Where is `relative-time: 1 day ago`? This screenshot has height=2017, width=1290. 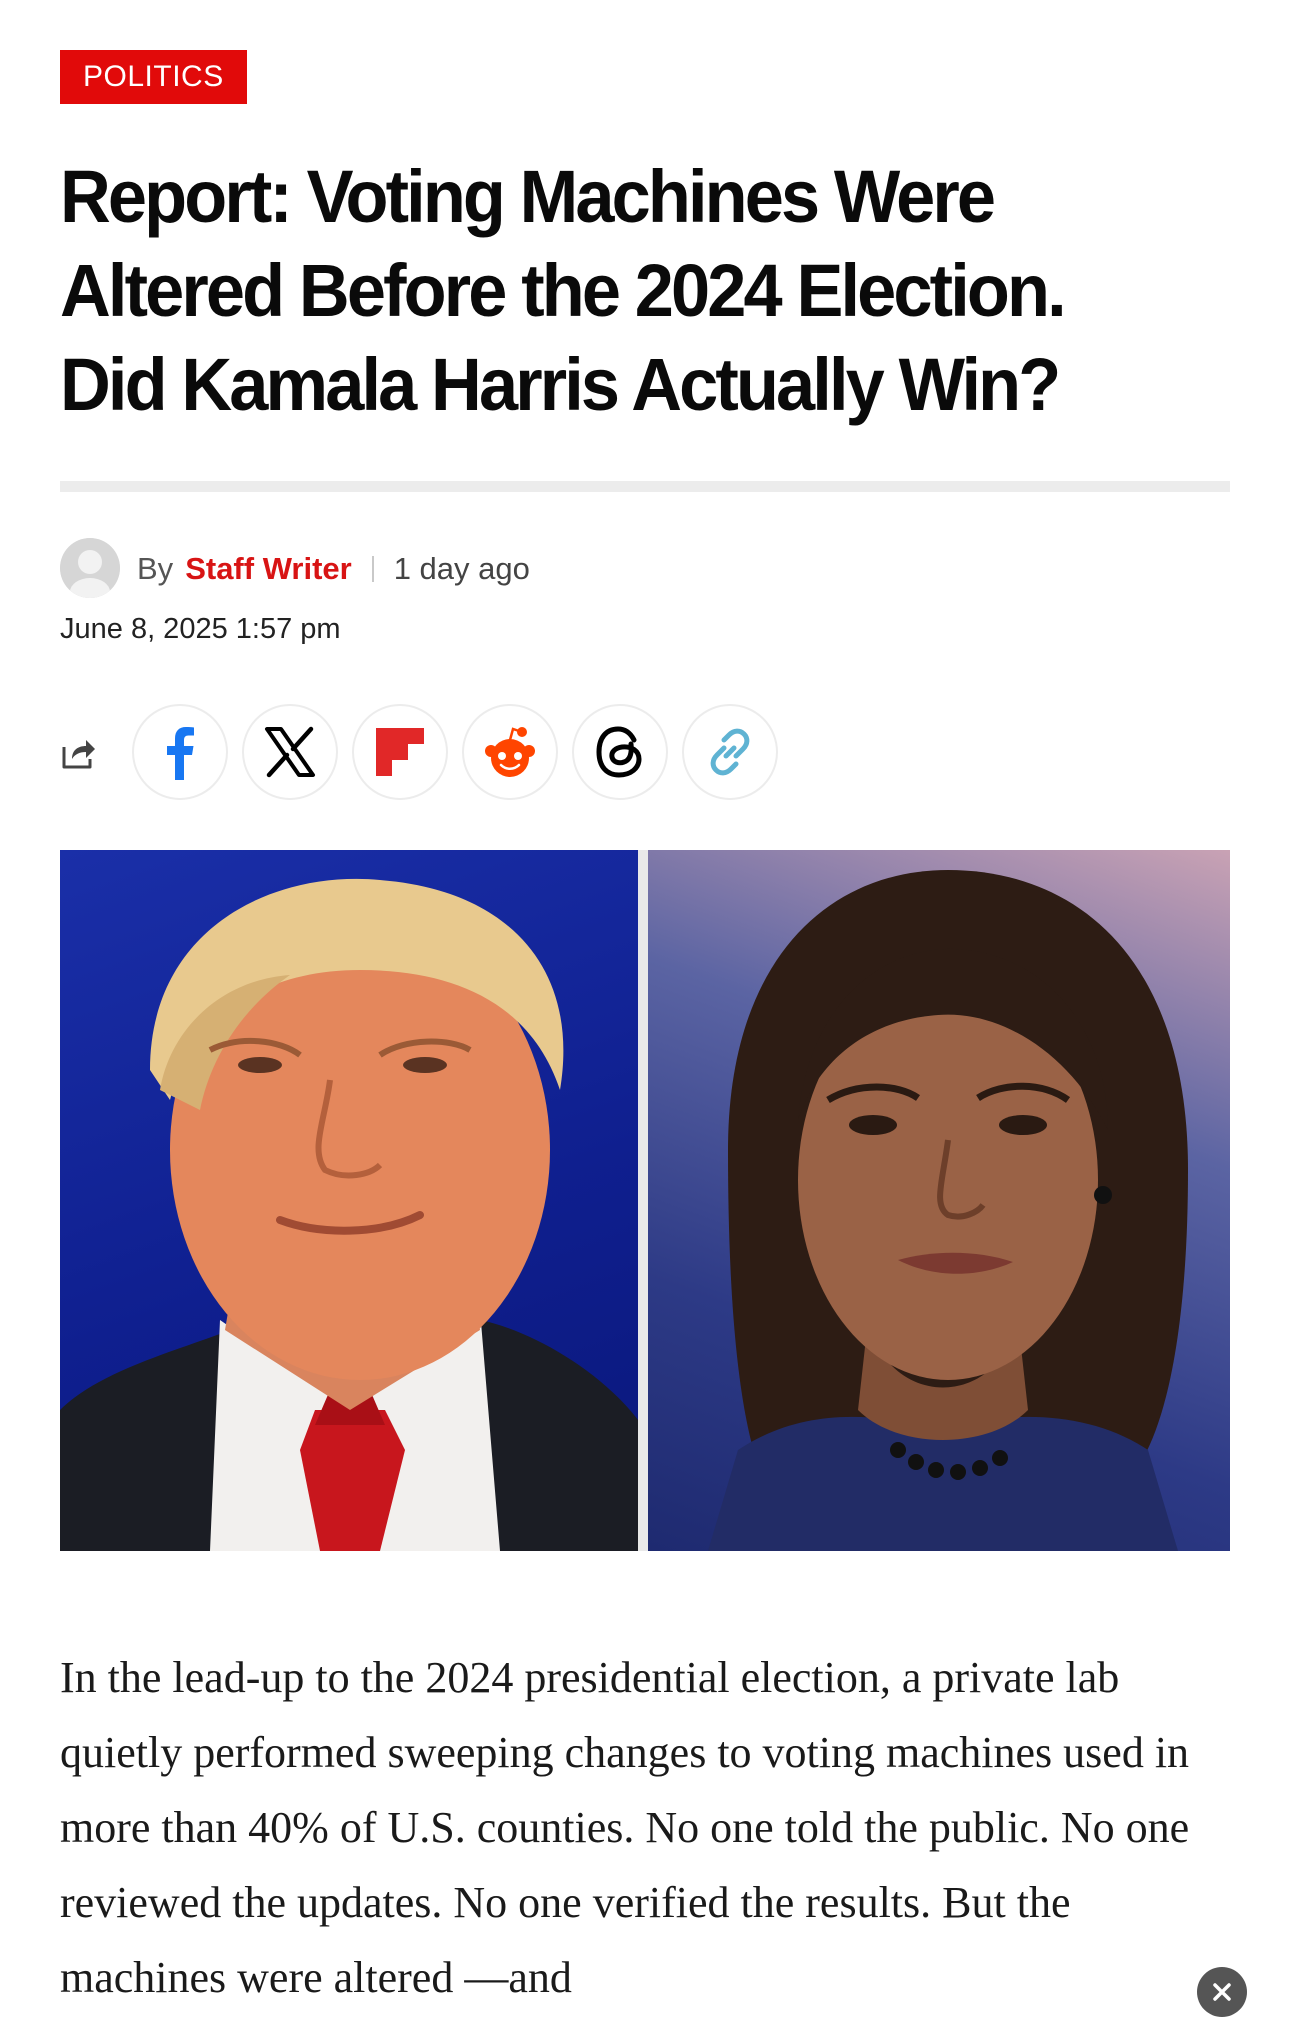 relative-time: 1 day ago is located at coordinates (461, 568).